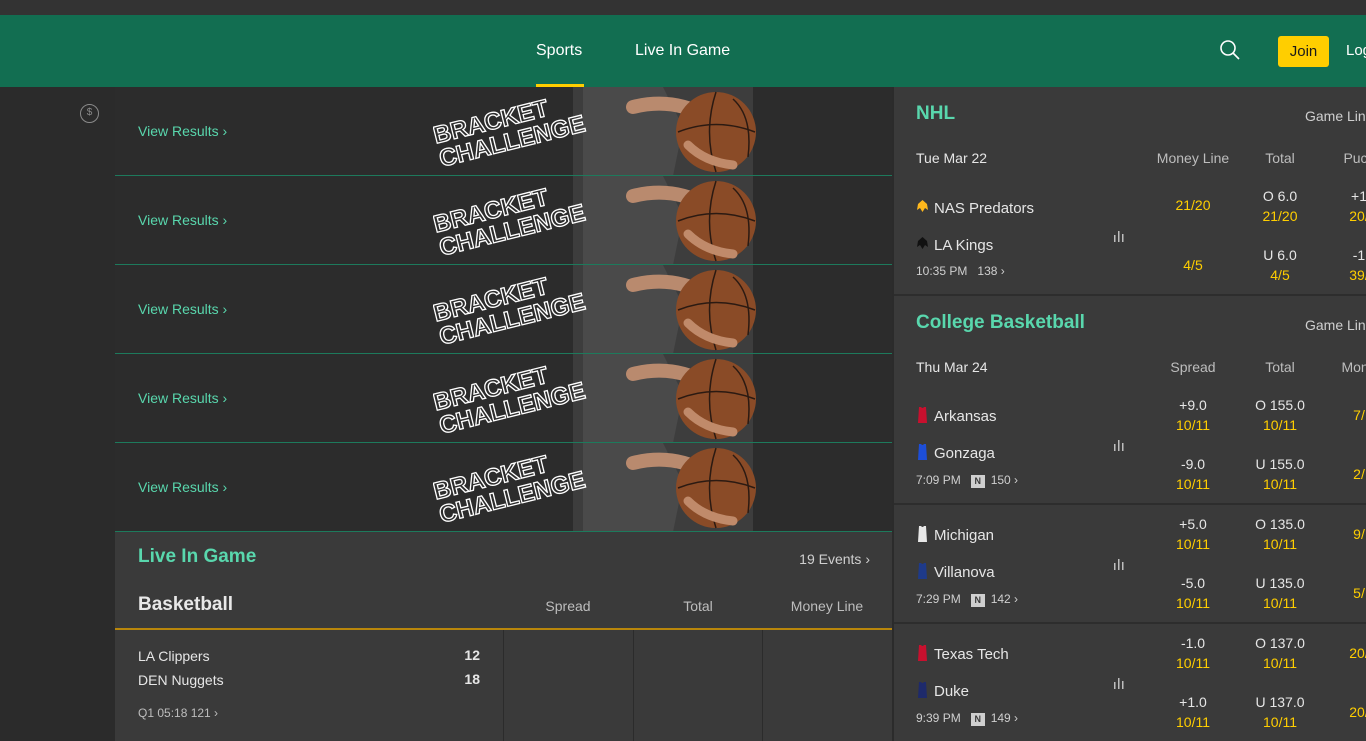 This screenshot has width=1366, height=741. What do you see at coordinates (827, 606) in the screenshot?
I see `column-header-money-line: Money Line` at bounding box center [827, 606].